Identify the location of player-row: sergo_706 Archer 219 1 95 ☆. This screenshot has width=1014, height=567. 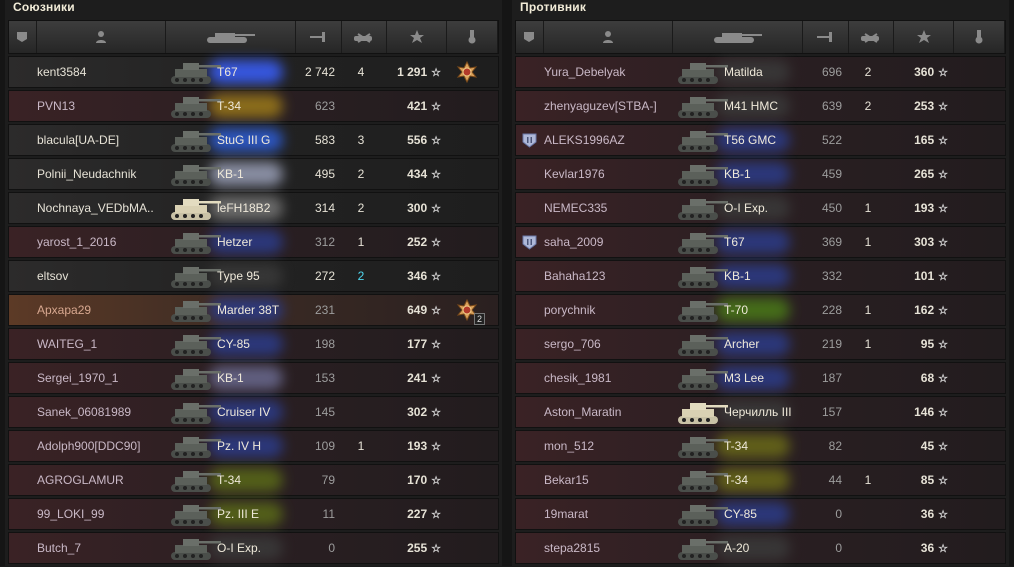
(760, 344).